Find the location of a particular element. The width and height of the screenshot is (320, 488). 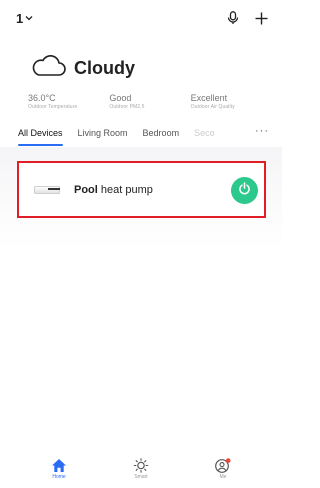

device-thumbnail is located at coordinates (47, 190).